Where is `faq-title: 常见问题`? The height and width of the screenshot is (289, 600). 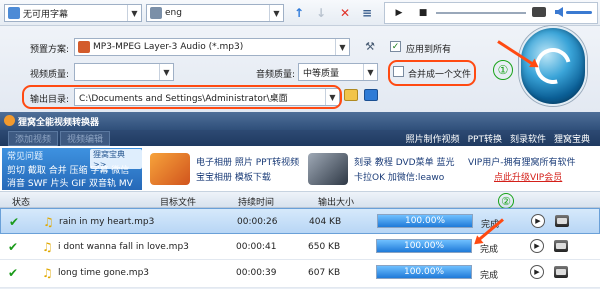 faq-title: 常见问题 is located at coordinates (25, 157).